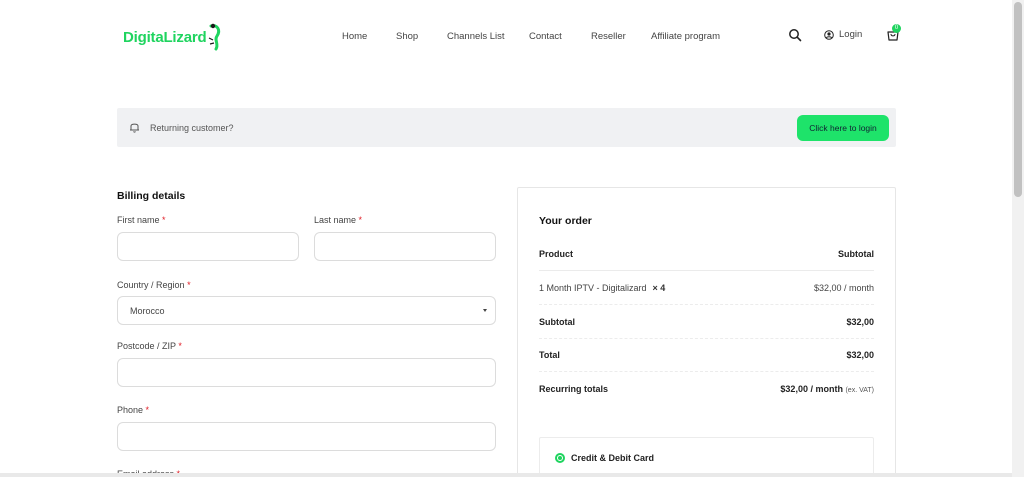 The image size is (1024, 477). I want to click on country-select: Morocco, so click(306, 310).